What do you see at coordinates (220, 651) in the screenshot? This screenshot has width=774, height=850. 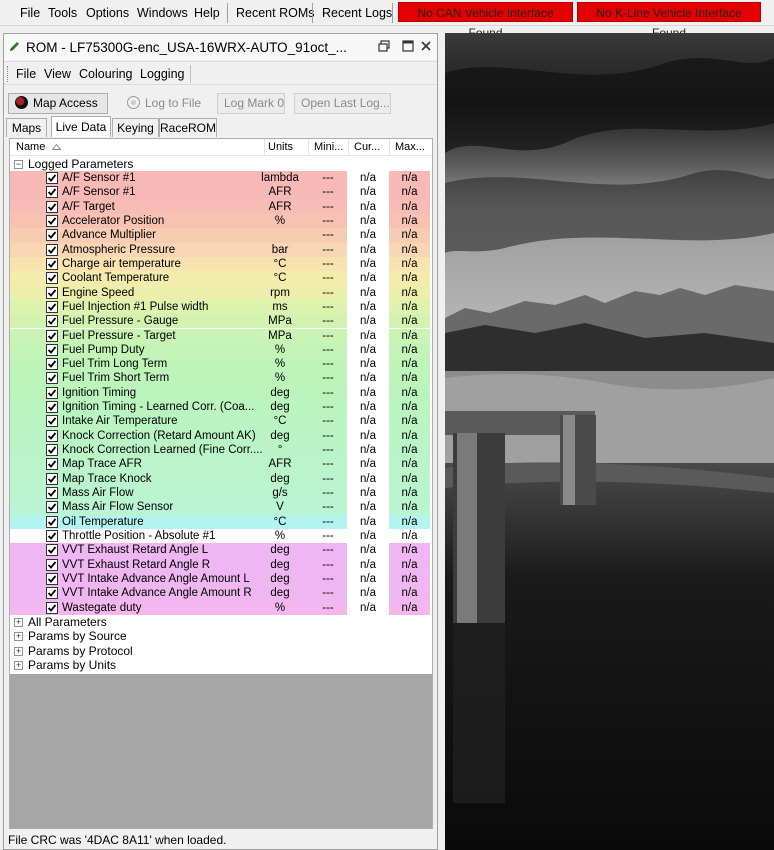 I see `tree-node-group: + Params by Protocol` at bounding box center [220, 651].